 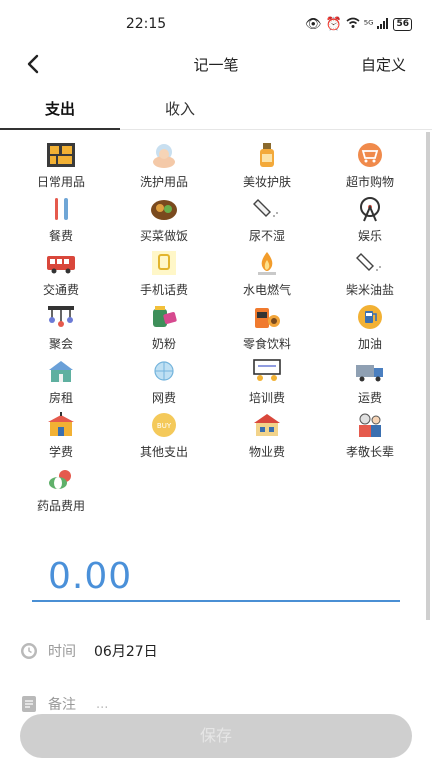 What do you see at coordinates (89, 651) in the screenshot?
I see `time-row: 时间 06月27日` at bounding box center [89, 651].